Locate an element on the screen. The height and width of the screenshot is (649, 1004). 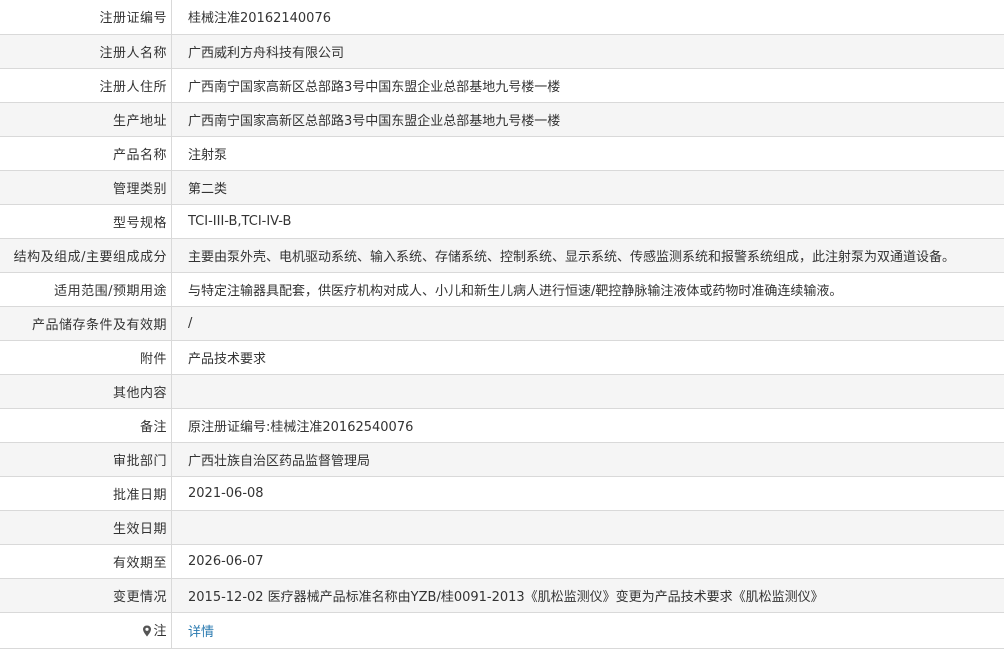
row-label: 生产地址 is located at coordinates (86, 119).